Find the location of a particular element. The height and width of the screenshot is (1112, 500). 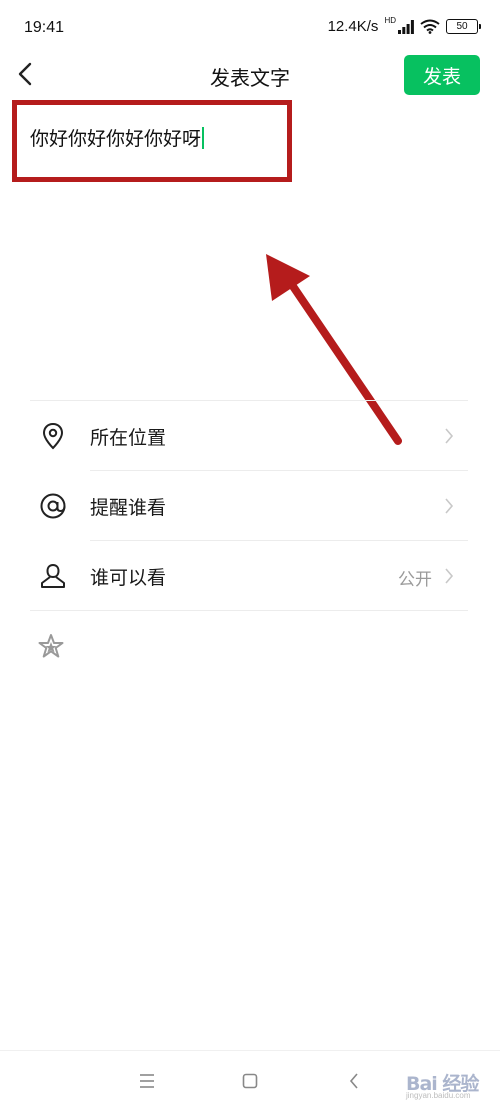

network-type: HD is located at coordinates (390, 20).